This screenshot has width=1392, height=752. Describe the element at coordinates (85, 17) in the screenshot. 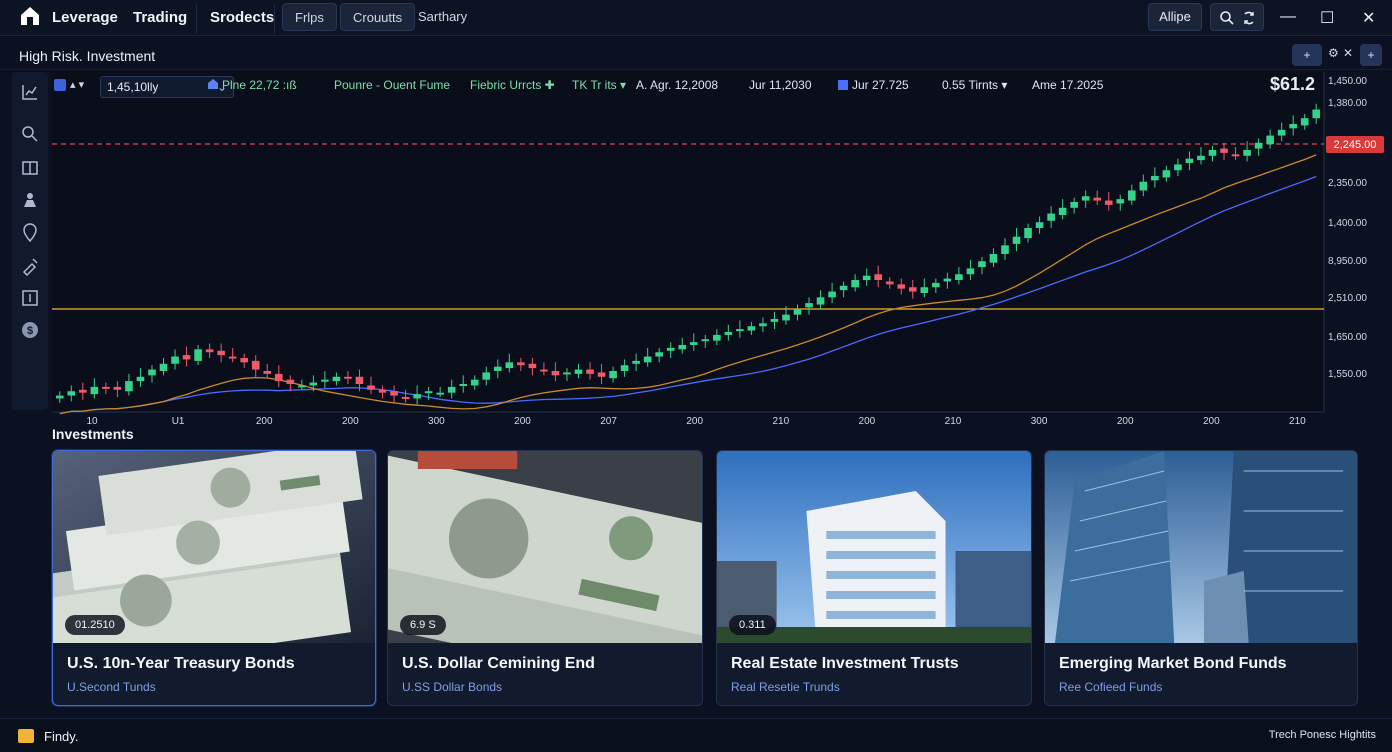

I see `brand-label: Leverage` at that location.